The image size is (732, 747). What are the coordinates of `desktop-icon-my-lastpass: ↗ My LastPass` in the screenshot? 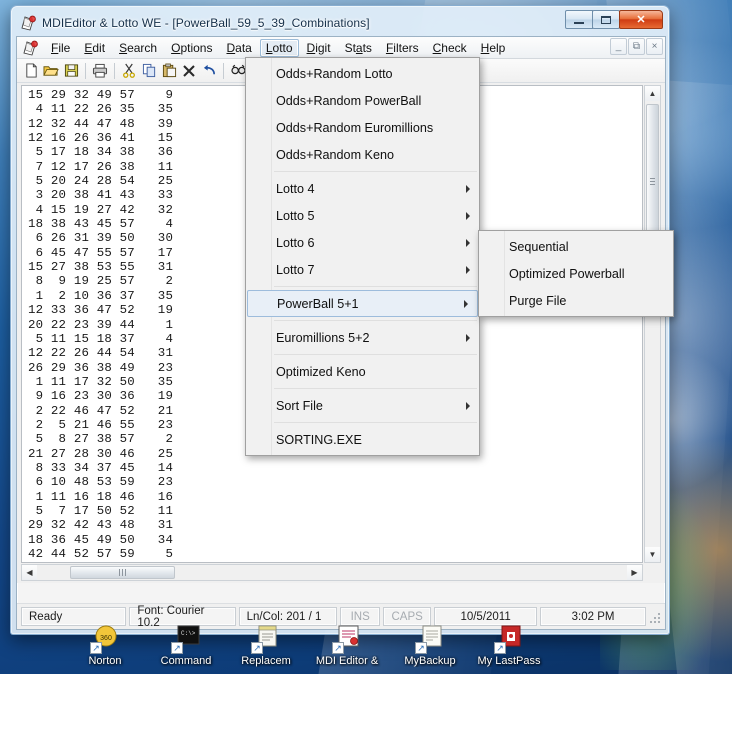 It's located at (509, 645).